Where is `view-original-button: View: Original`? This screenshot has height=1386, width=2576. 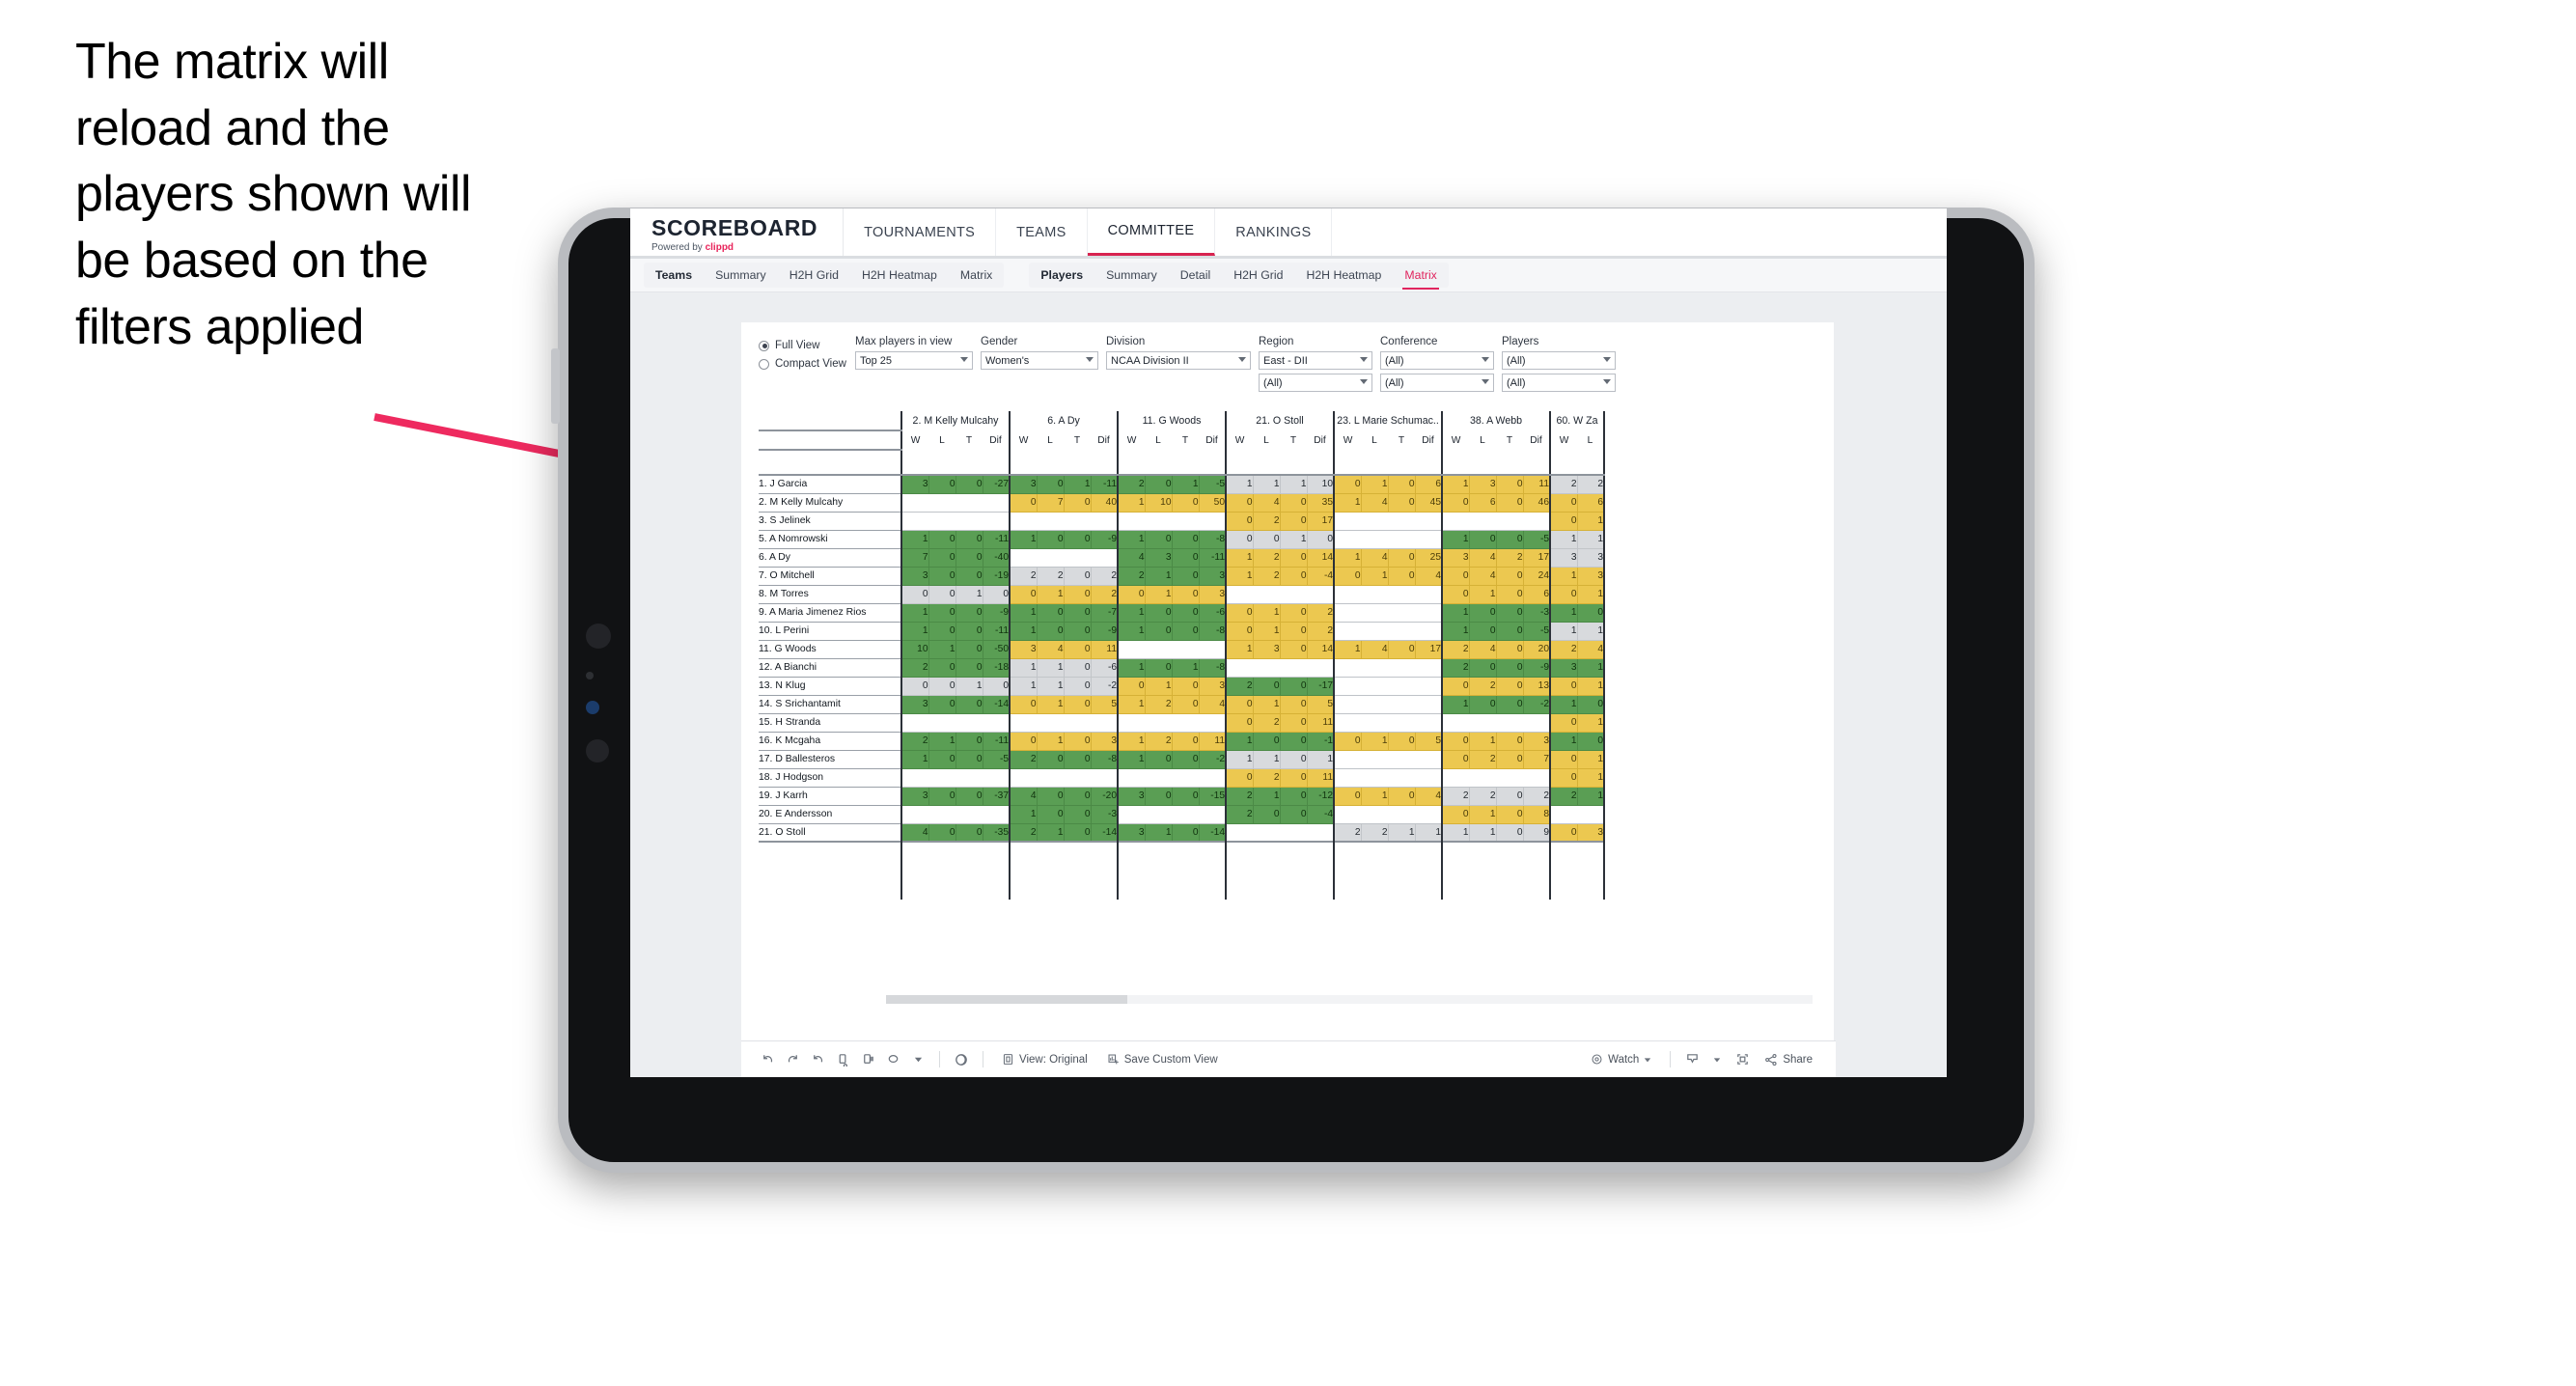
view-original-button: View: Original is located at coordinates (1044, 1060).